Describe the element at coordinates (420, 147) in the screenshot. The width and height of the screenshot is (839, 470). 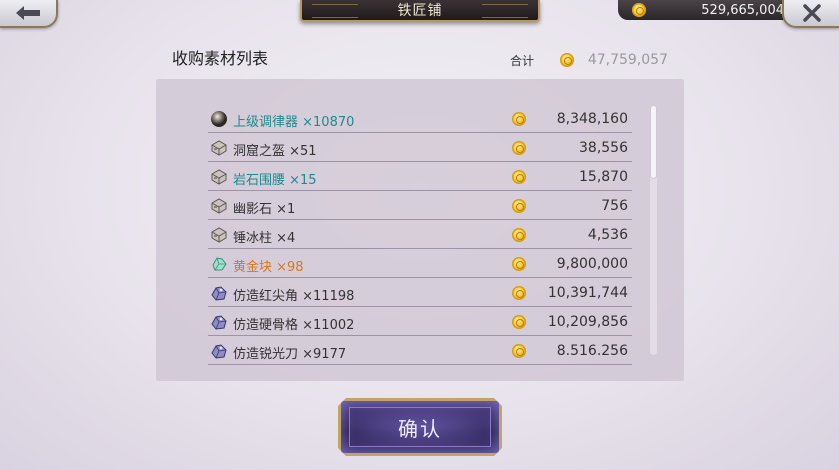
I see `list-item: 洞窟之盔 ×51 38,556` at that location.